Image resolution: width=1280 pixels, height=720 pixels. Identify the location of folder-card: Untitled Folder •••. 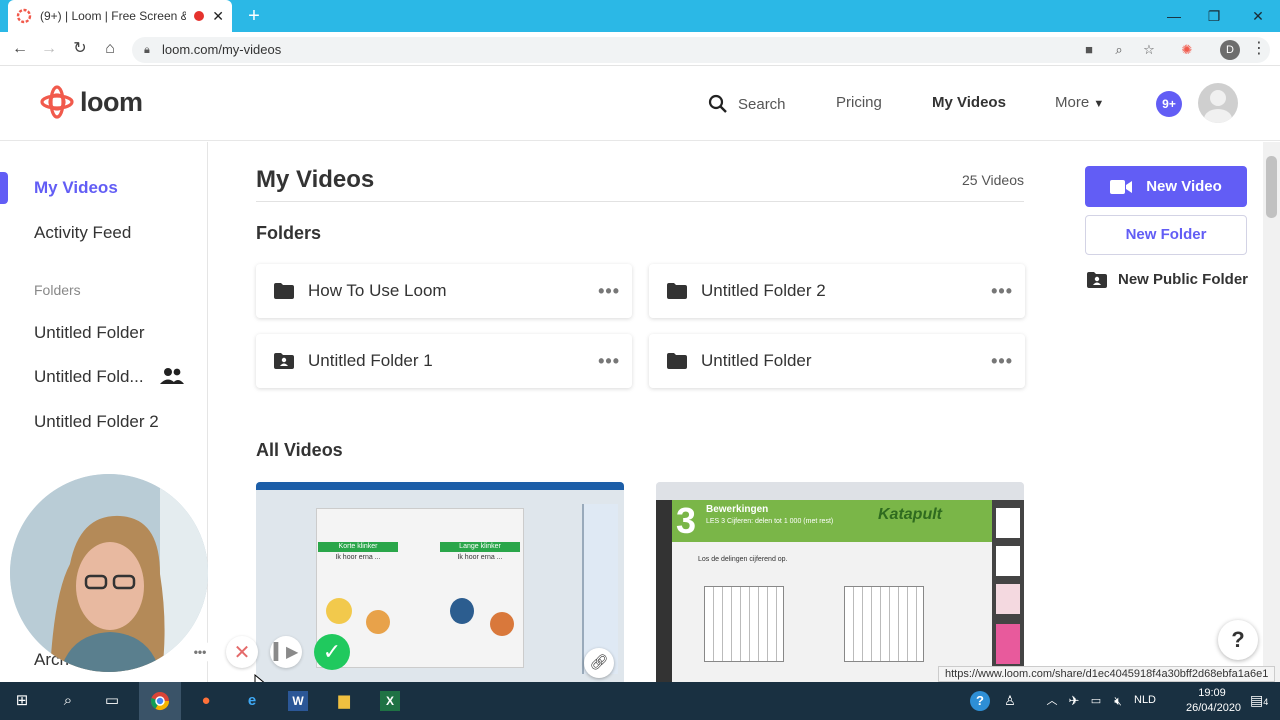
(837, 361).